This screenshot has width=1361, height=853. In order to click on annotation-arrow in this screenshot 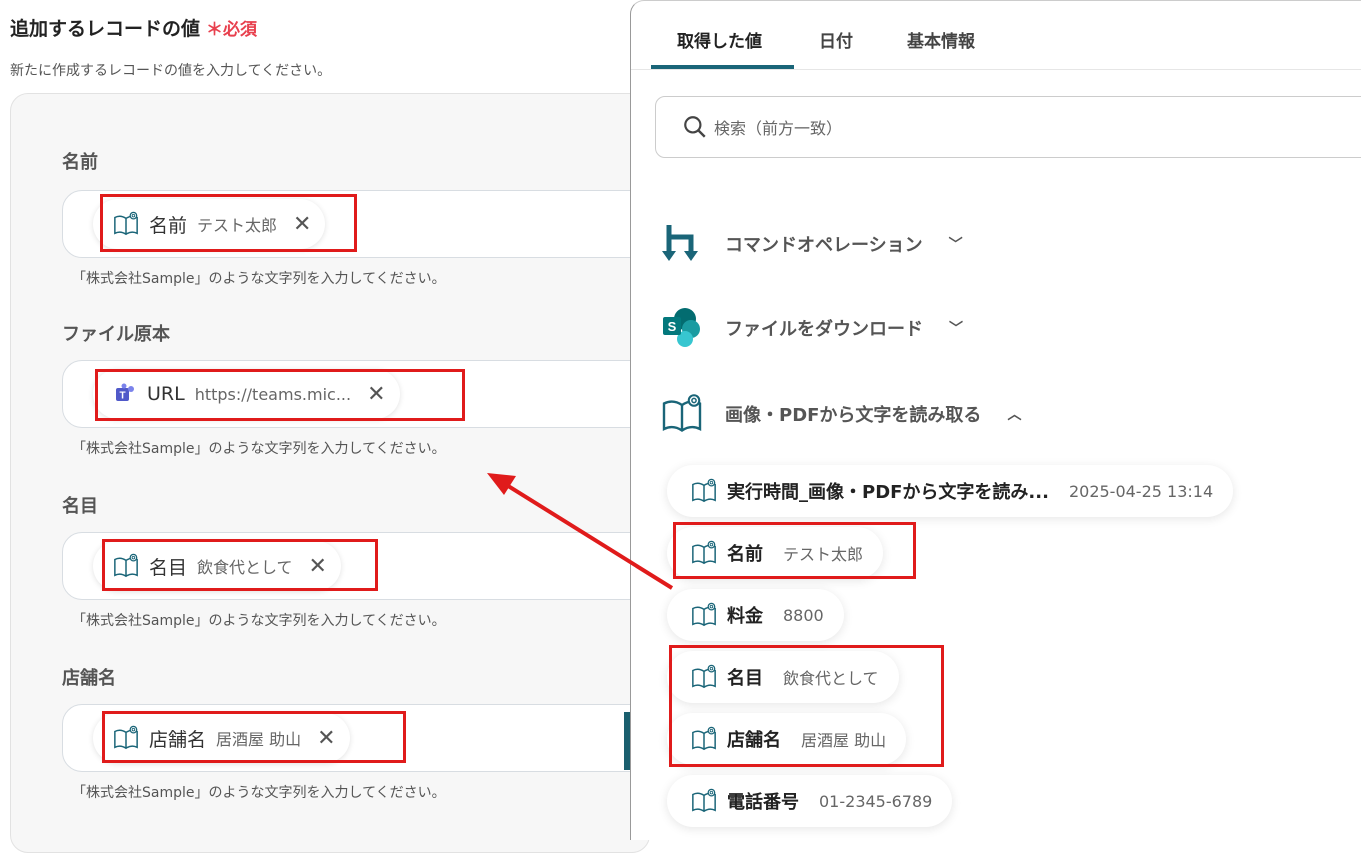, I will do `click(580, 531)`.